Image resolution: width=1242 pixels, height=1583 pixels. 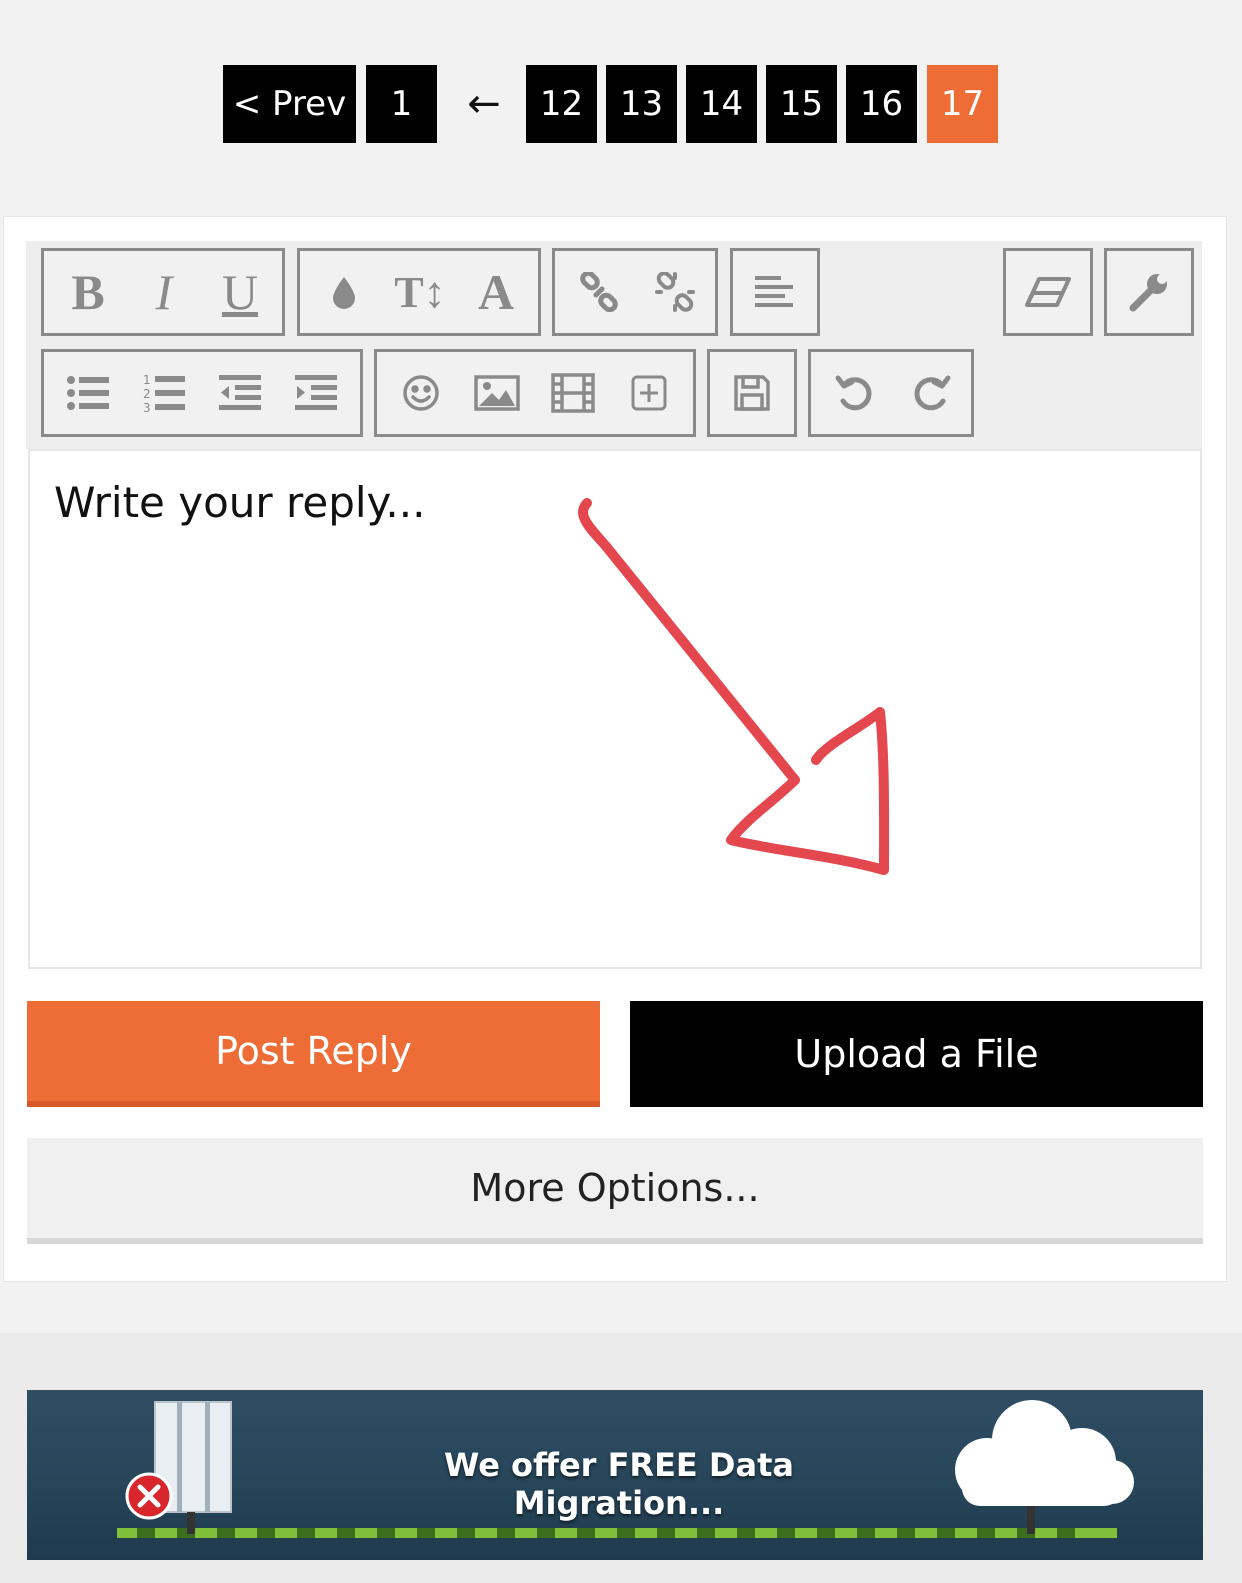 I want to click on link-group, so click(x=635, y=292).